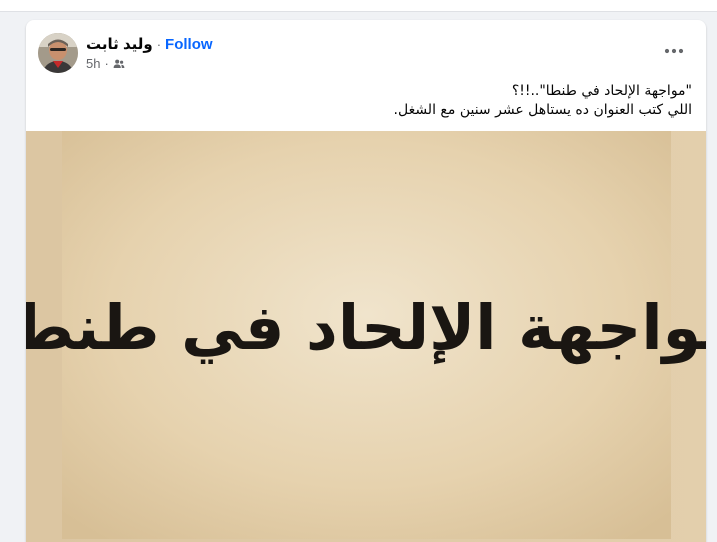 The image size is (717, 542). What do you see at coordinates (149, 64) in the screenshot?
I see `post-subline: 5h ·` at bounding box center [149, 64].